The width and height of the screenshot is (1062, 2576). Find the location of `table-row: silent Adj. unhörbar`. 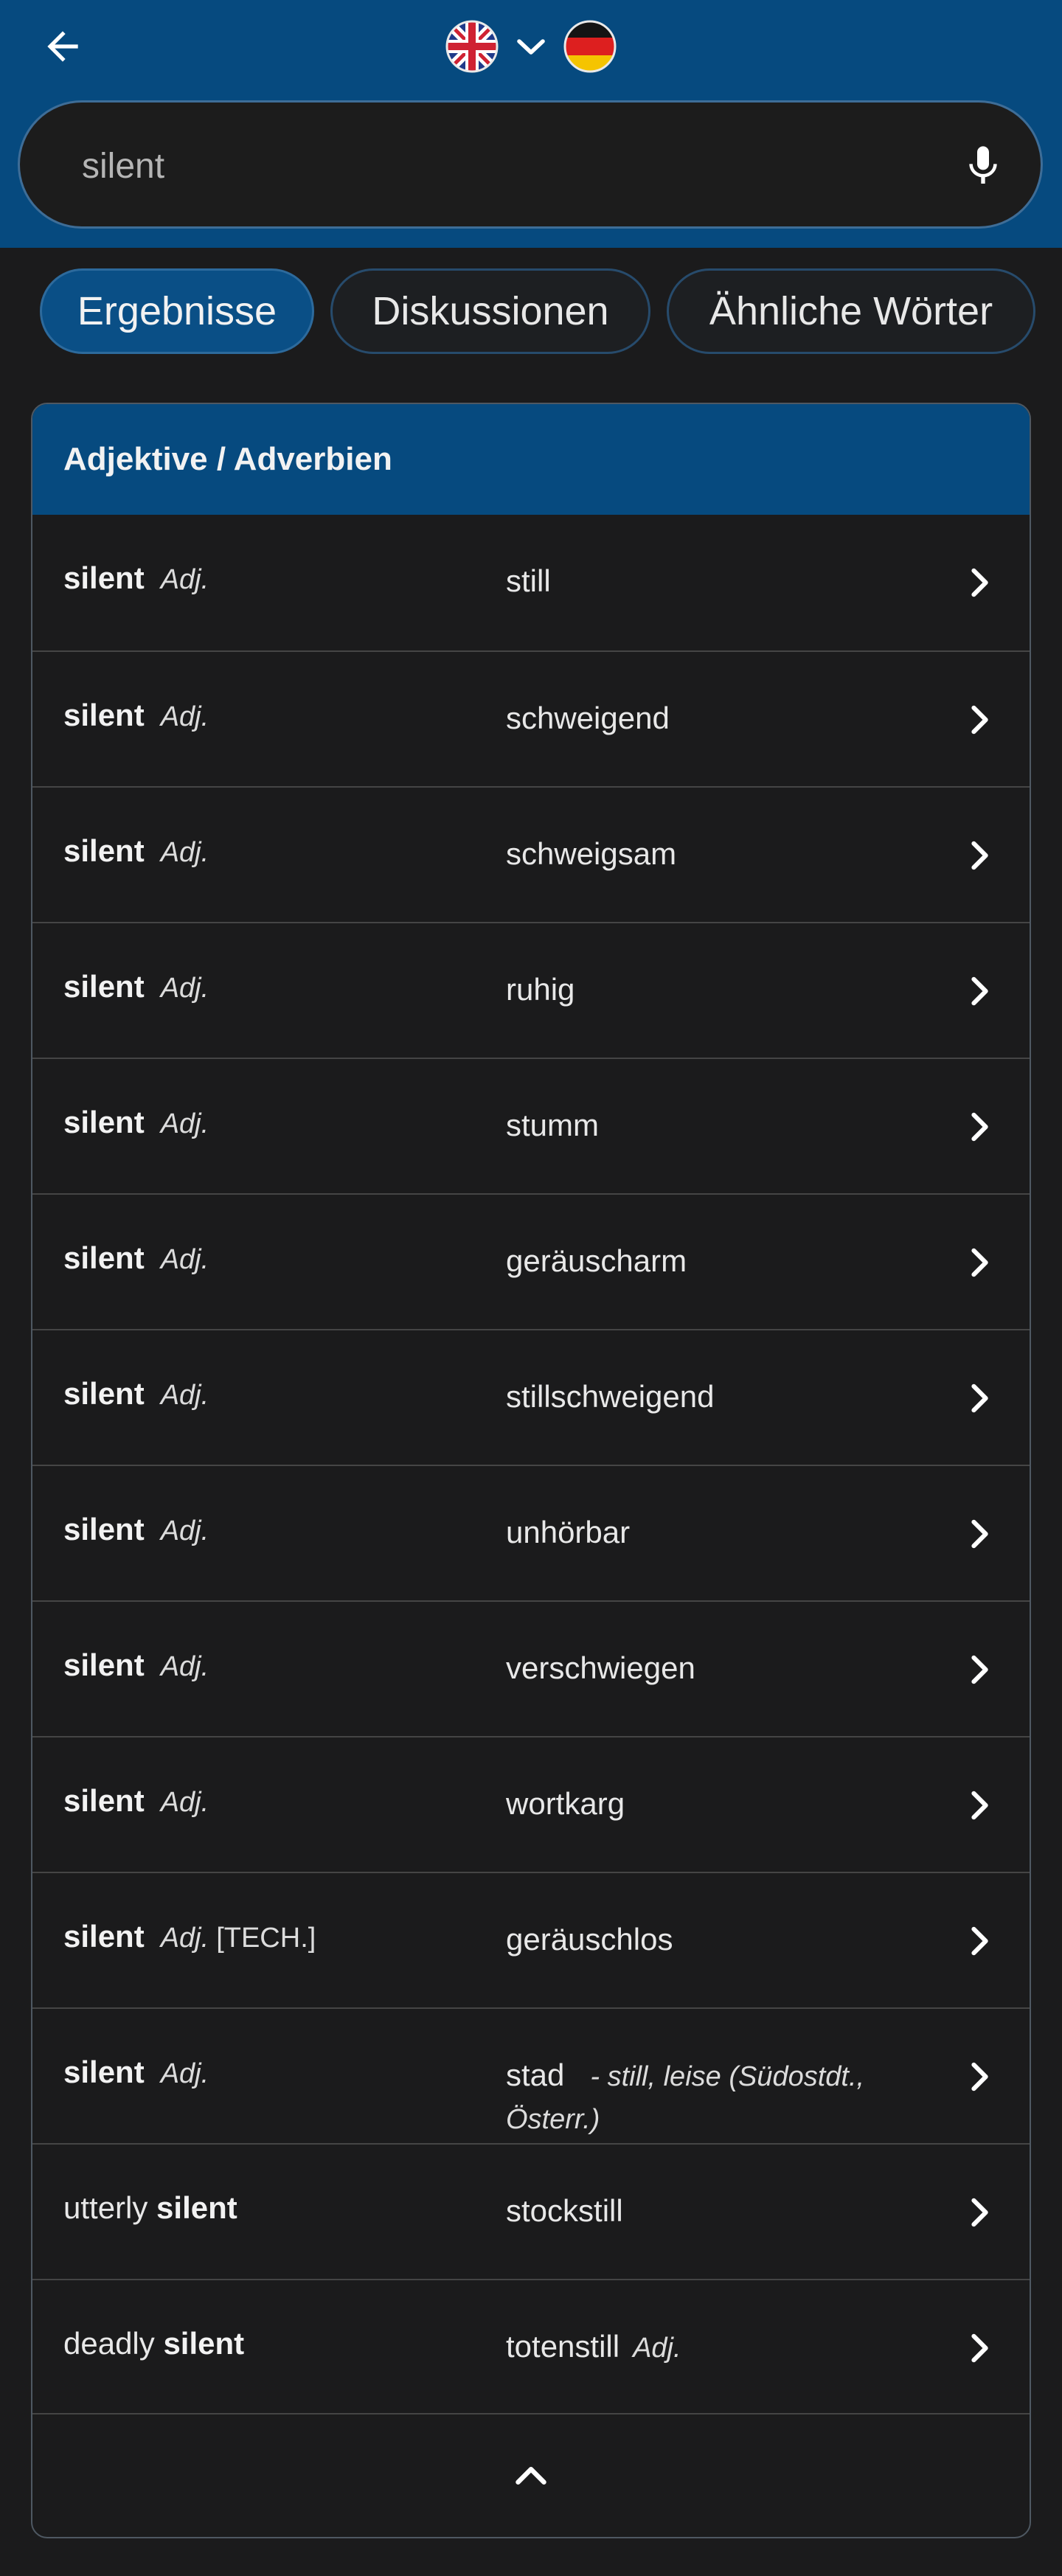

table-row: silent Adj. unhörbar is located at coordinates (531, 1532).